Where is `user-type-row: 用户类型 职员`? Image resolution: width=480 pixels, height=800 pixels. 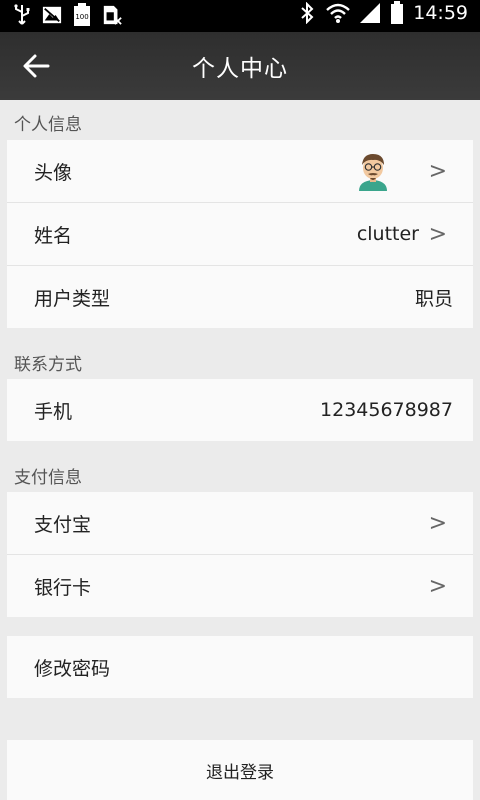
user-type-row: 用户类型 职员 is located at coordinates (240, 297).